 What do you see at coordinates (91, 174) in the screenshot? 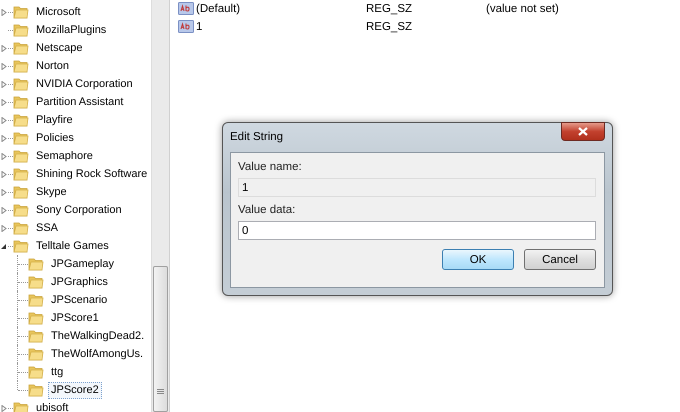
I see `tree-item: Shining Rock Software` at bounding box center [91, 174].